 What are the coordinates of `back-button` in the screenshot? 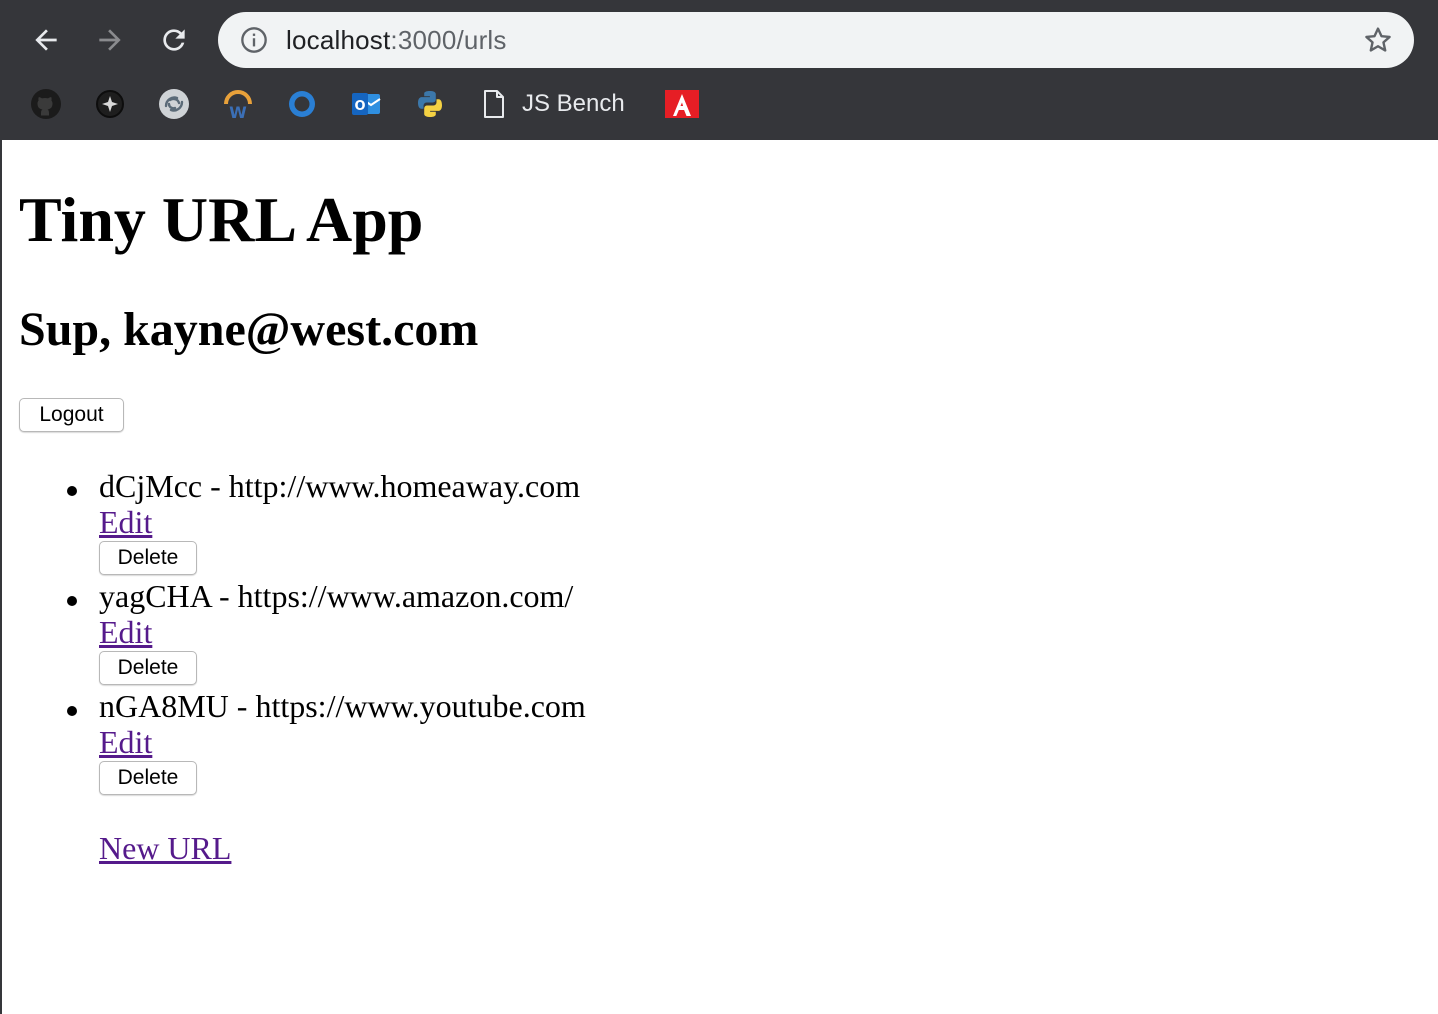 It's located at (46, 40).